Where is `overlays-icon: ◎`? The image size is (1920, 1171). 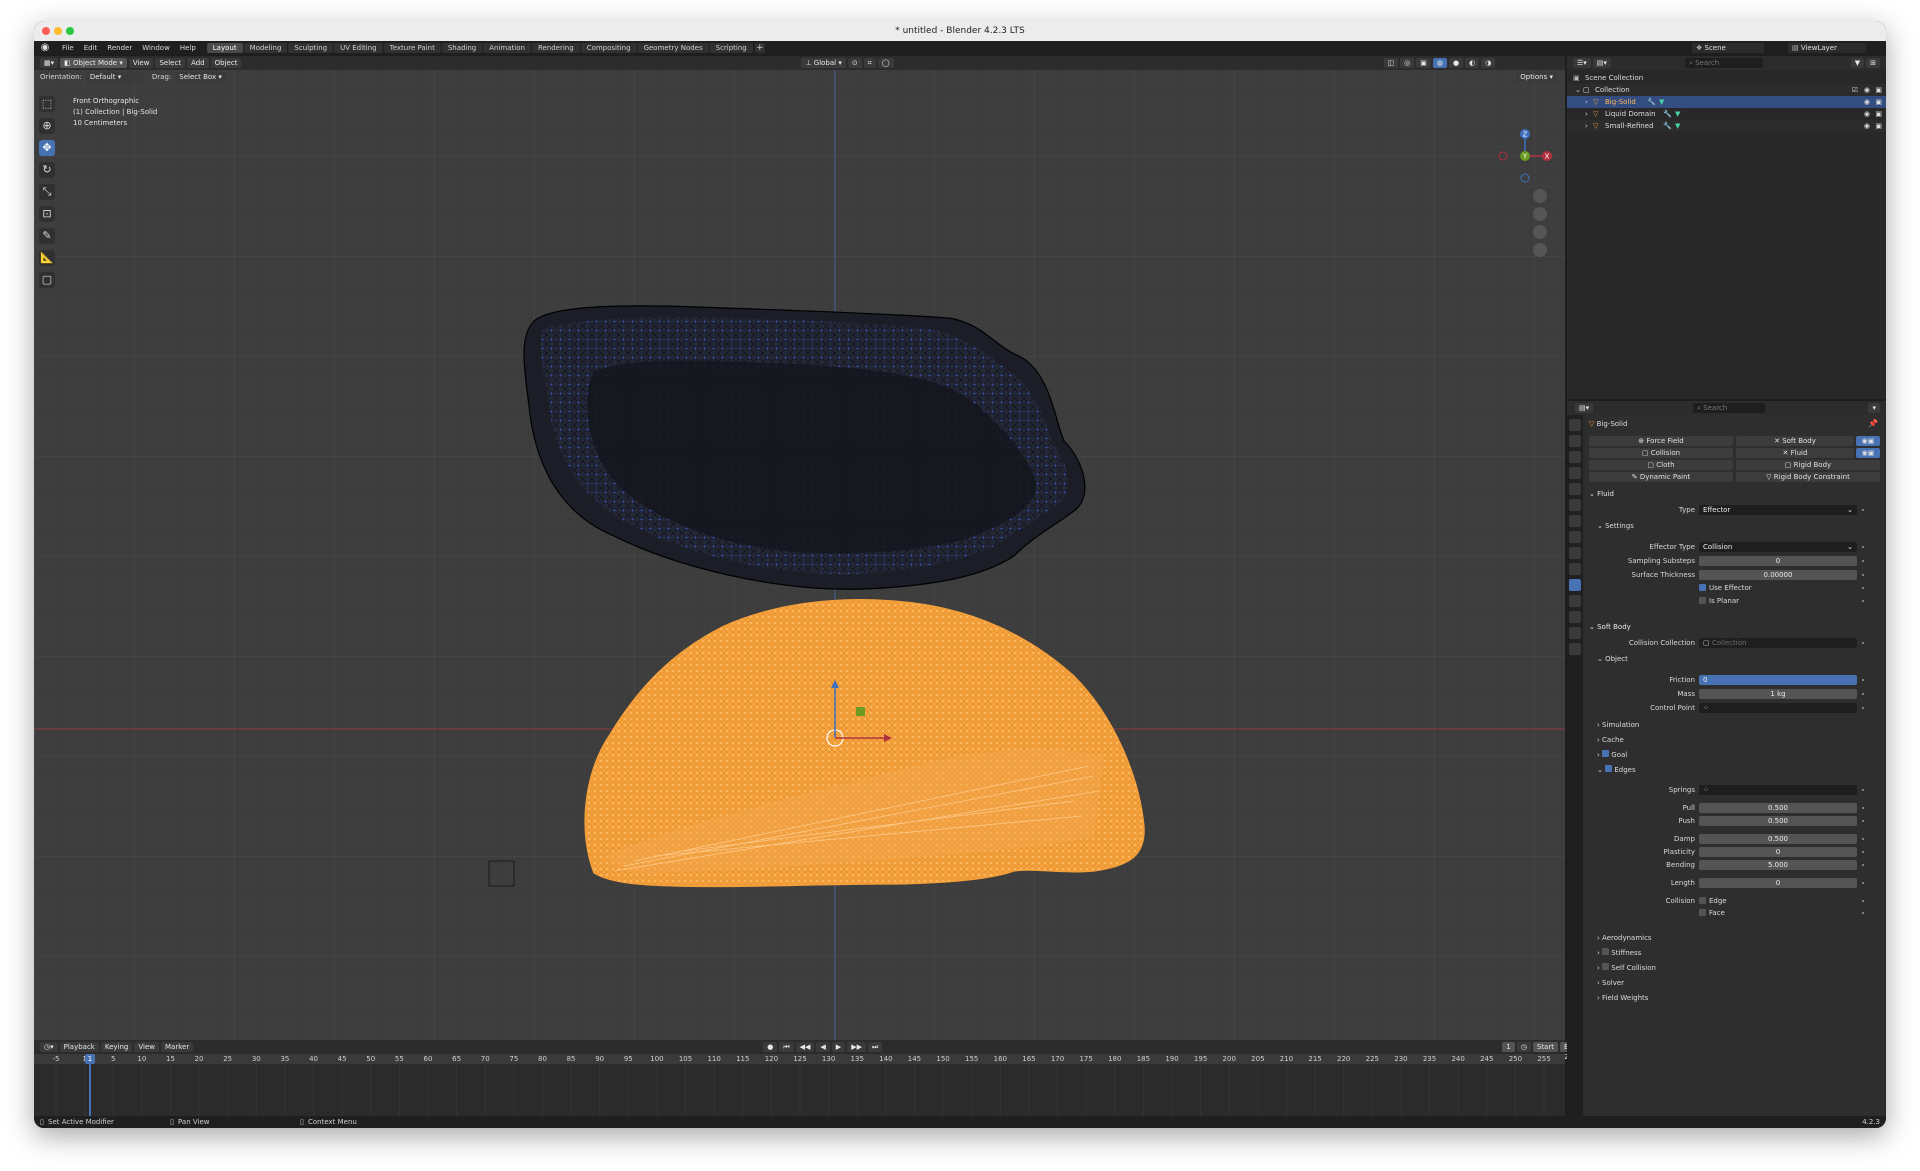 overlays-icon: ◎ is located at coordinates (1407, 63).